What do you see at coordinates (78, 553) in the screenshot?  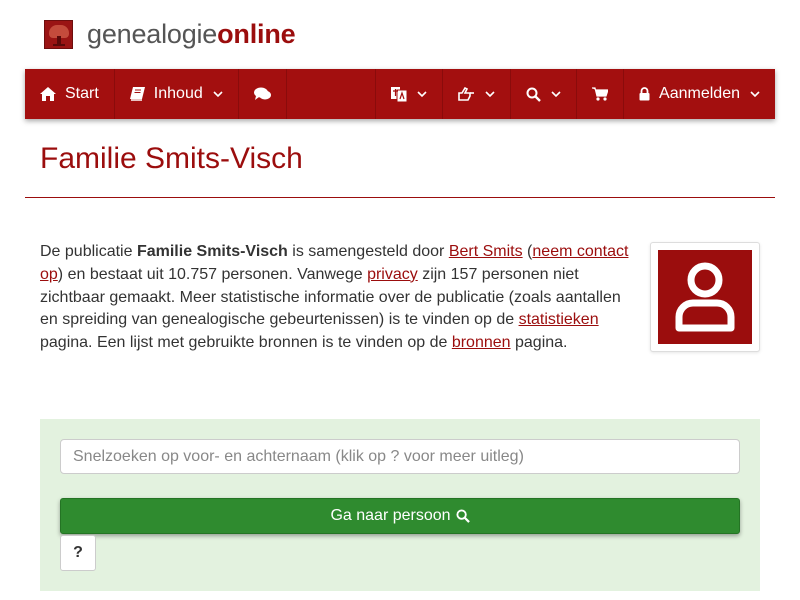 I see `search-help-button: ?` at bounding box center [78, 553].